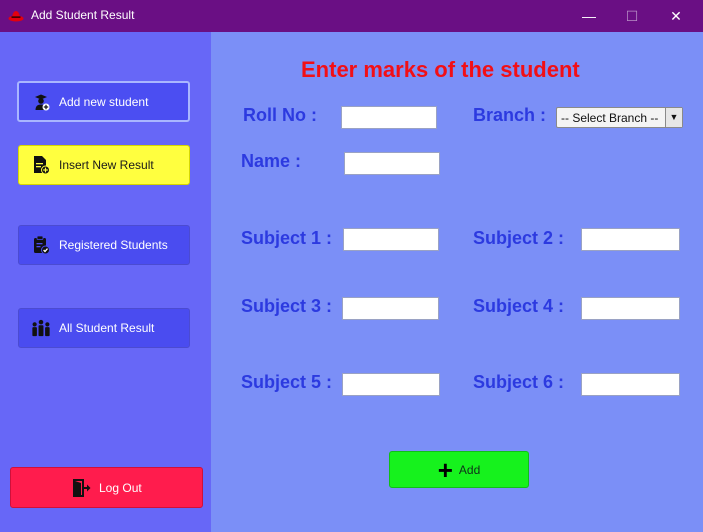  I want to click on subject-4-input, so click(630, 308).